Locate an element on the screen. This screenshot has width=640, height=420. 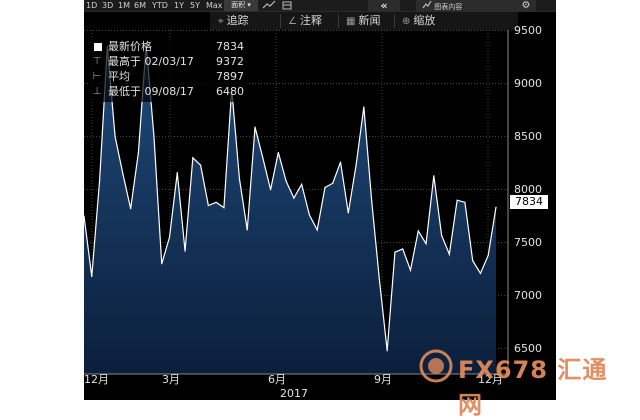
y-tick-label: 9500 is located at coordinates (528, 30).